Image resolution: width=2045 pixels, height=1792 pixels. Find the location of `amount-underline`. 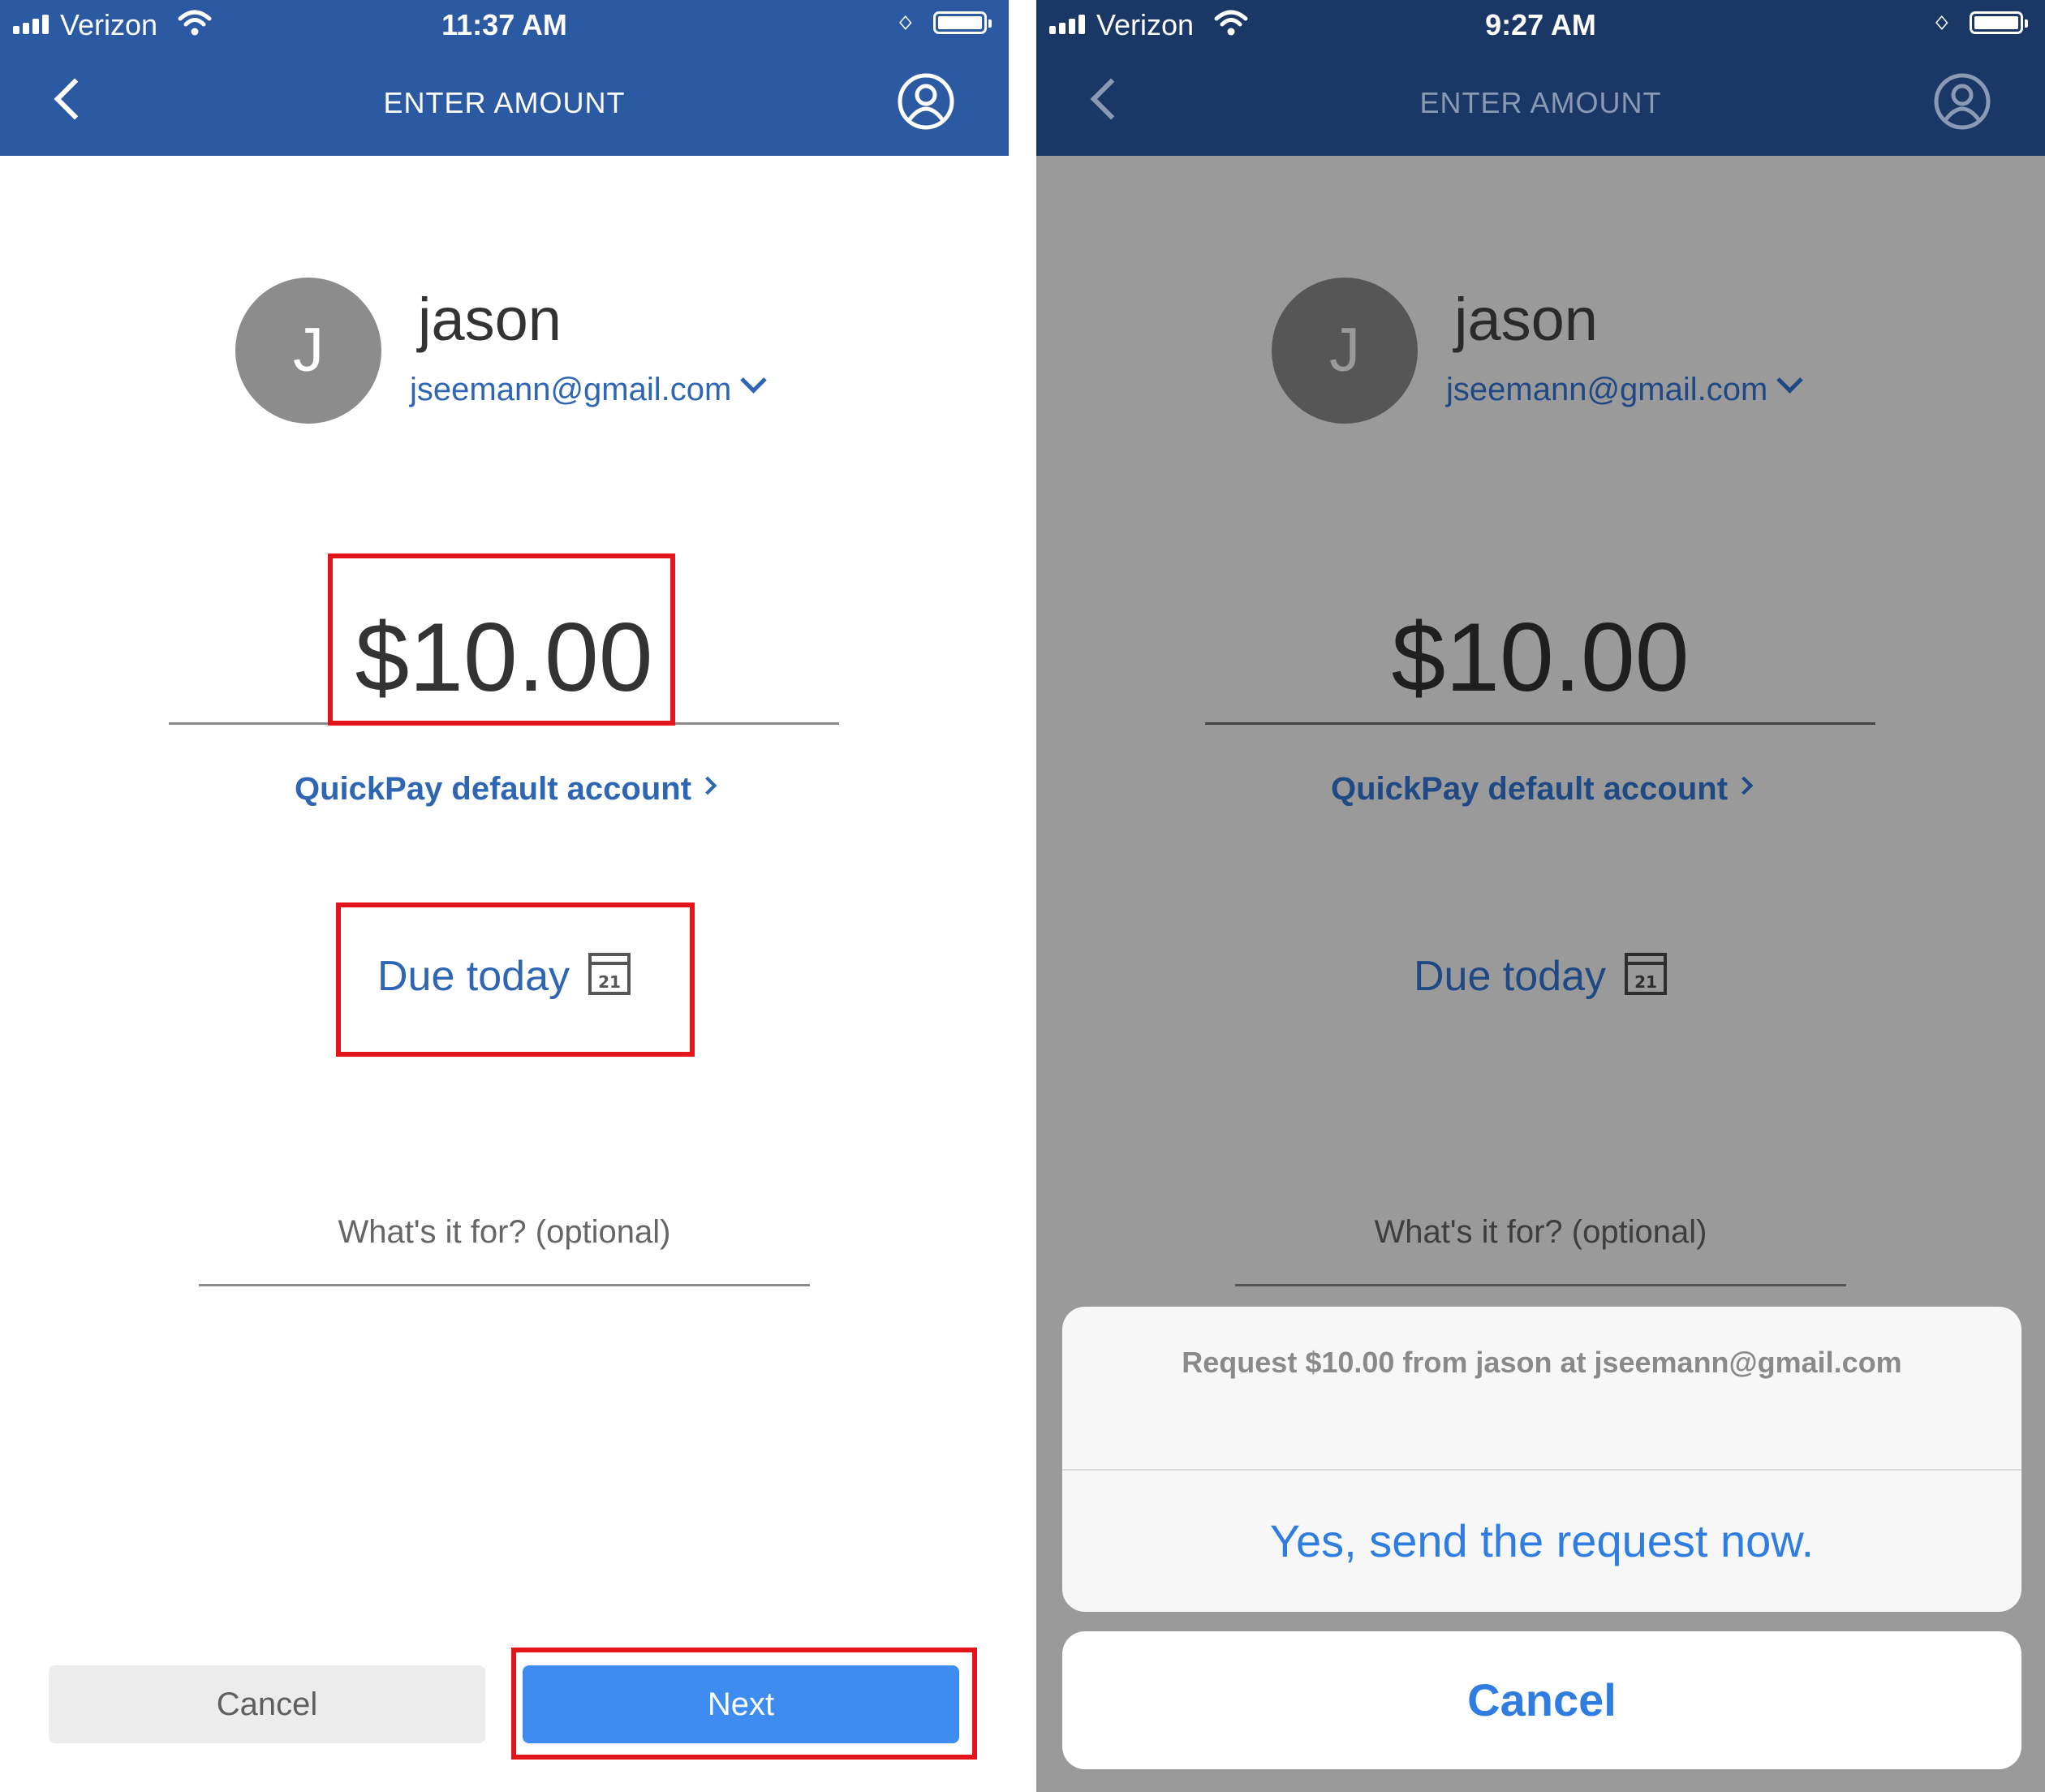

amount-underline is located at coordinates (1540, 724).